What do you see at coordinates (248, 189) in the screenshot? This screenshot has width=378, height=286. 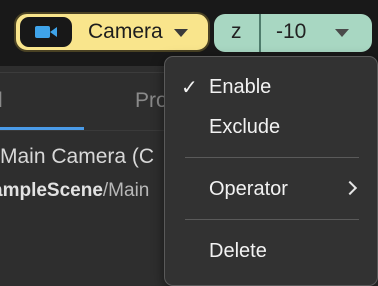 I see `menu-item-label: Operator` at bounding box center [248, 189].